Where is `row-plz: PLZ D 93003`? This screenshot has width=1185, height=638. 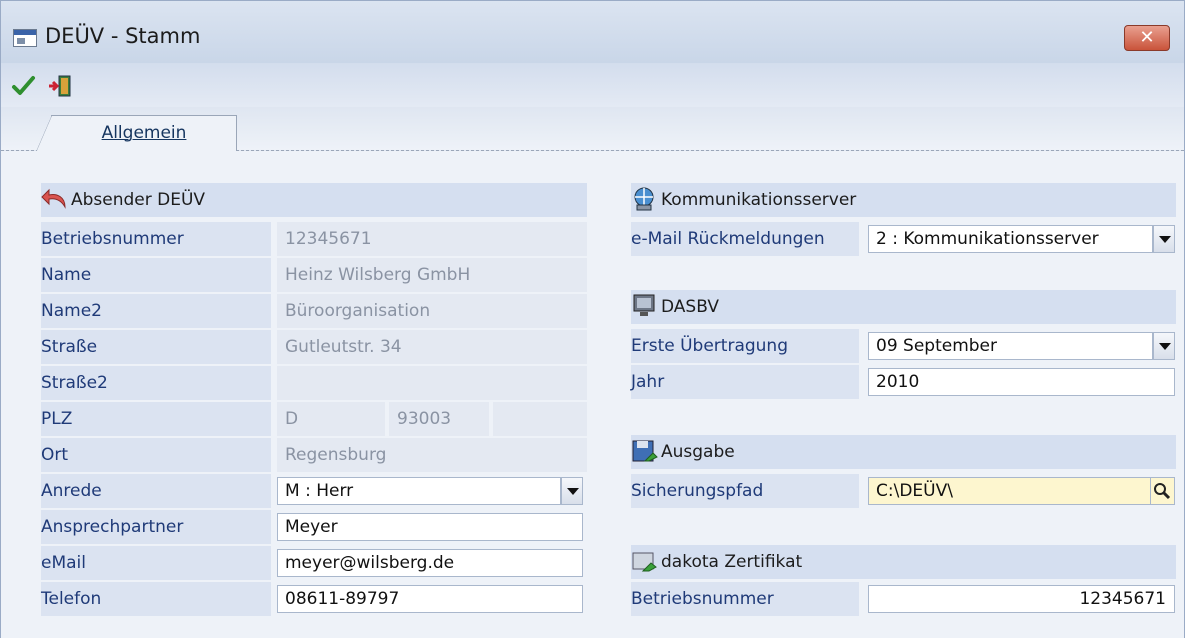 row-plz: PLZ D 93003 is located at coordinates (314, 420).